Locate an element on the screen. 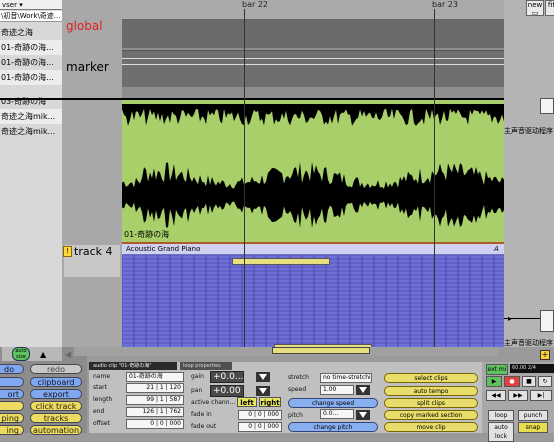 Image resolution: width=554 pixels, height=442 pixels. length-label: length is located at coordinates (103, 399).